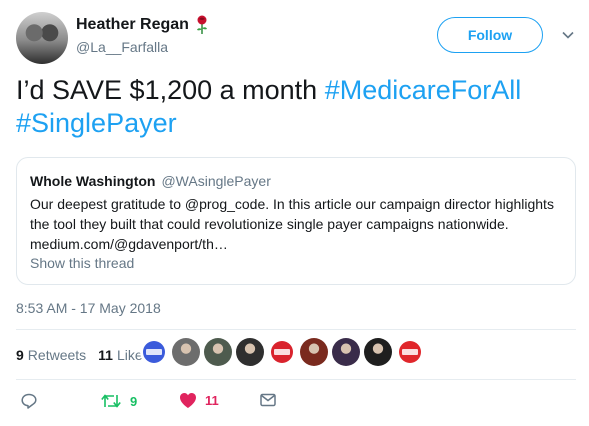  I want to click on envelope-icon, so click(268, 400).